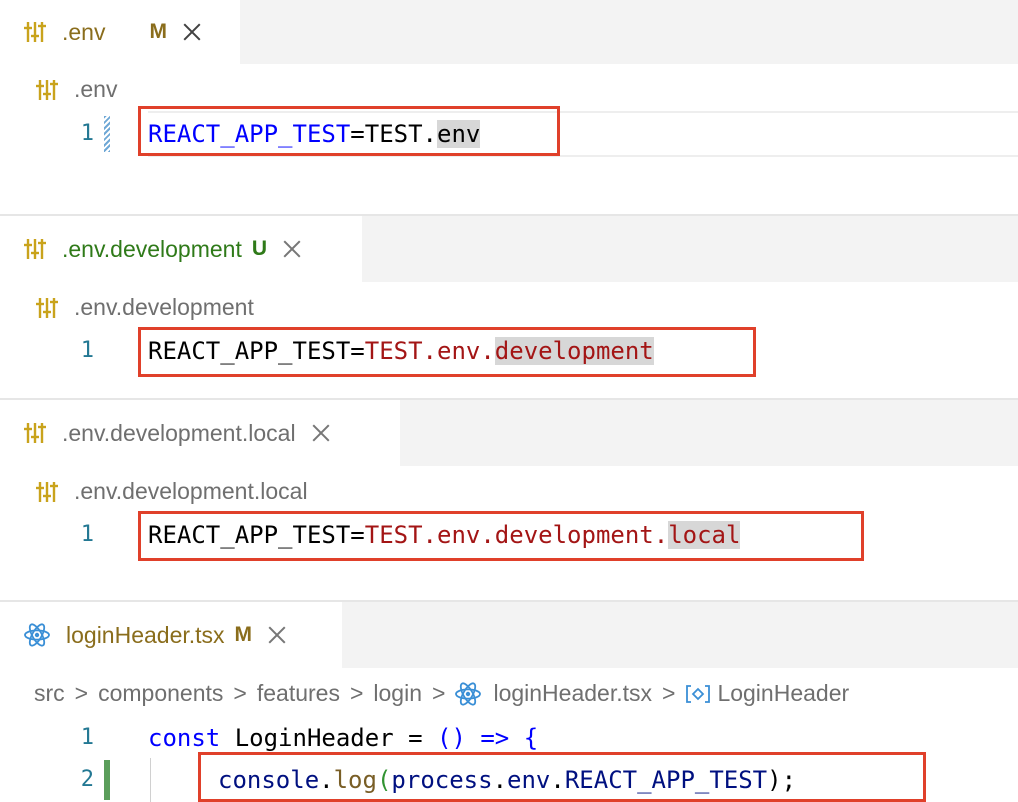 Image resolution: width=1018 pixels, height=802 pixels. What do you see at coordinates (509, 635) in the screenshot?
I see `tab-bar: loginHeader.tsx M` at bounding box center [509, 635].